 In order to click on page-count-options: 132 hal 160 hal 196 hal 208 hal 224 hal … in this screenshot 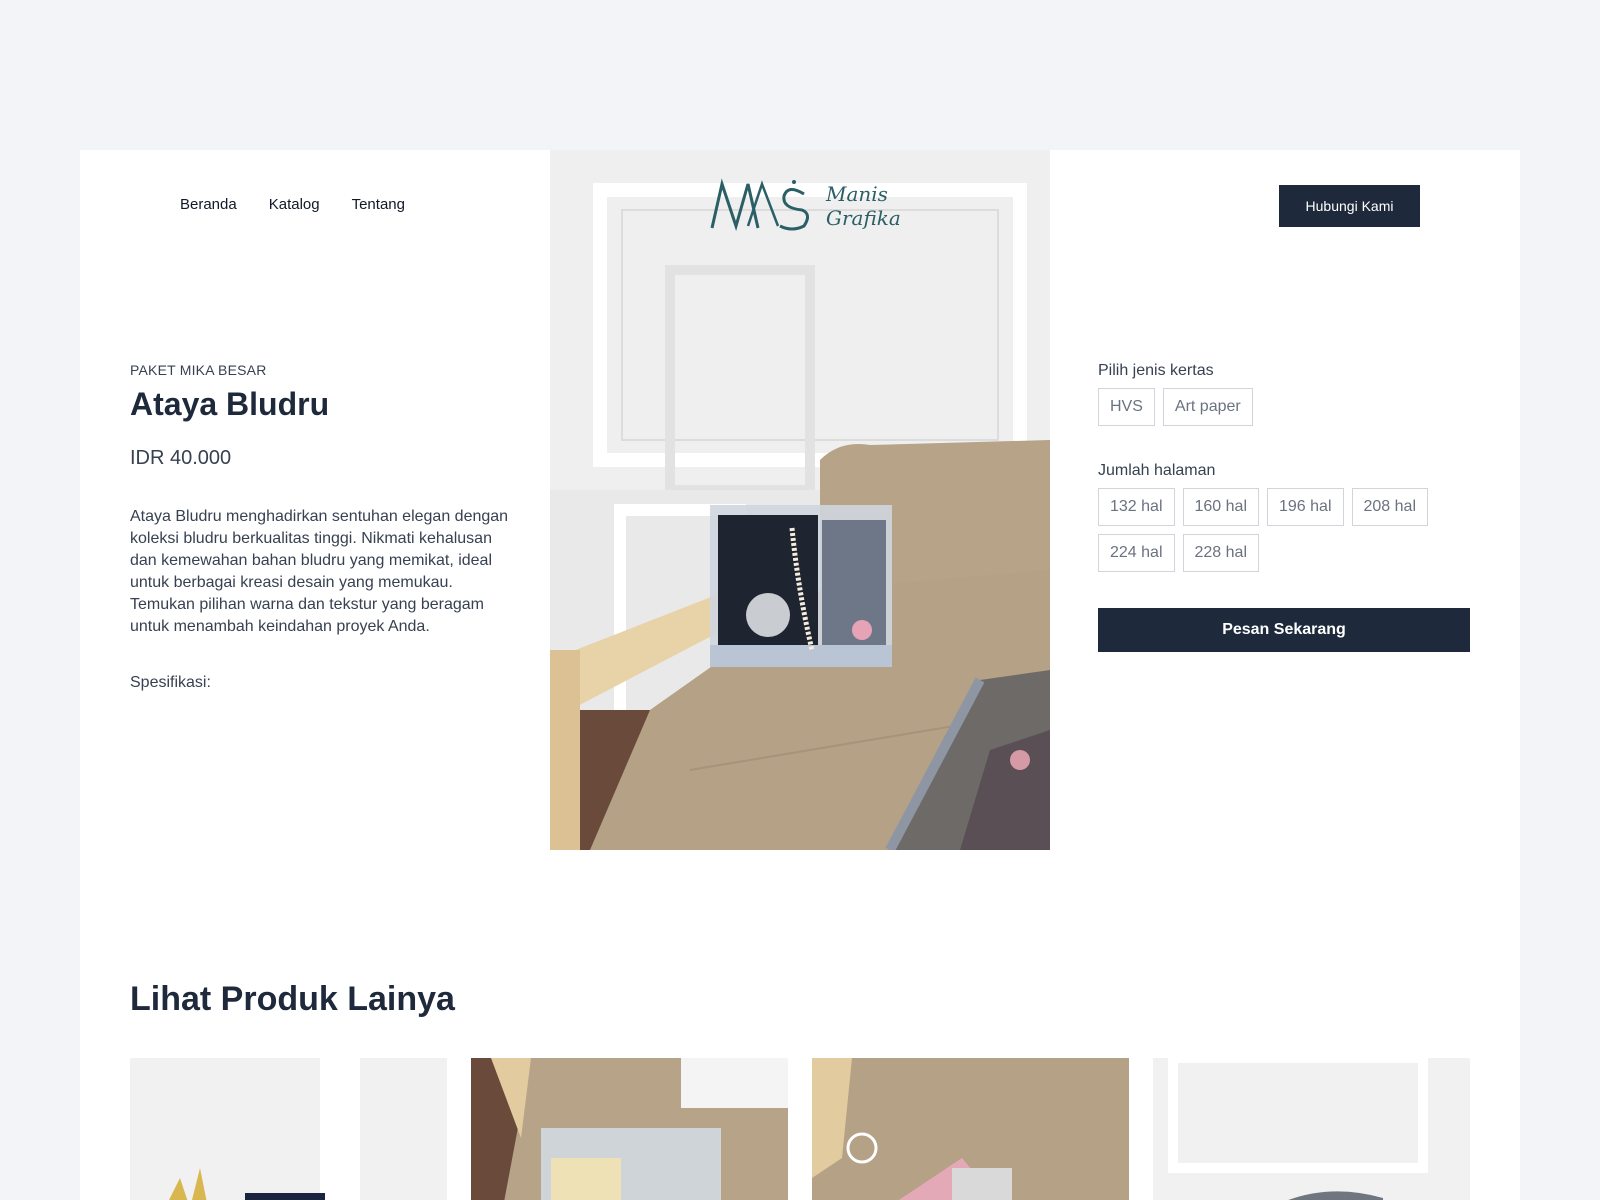, I will do `click(1268, 530)`.